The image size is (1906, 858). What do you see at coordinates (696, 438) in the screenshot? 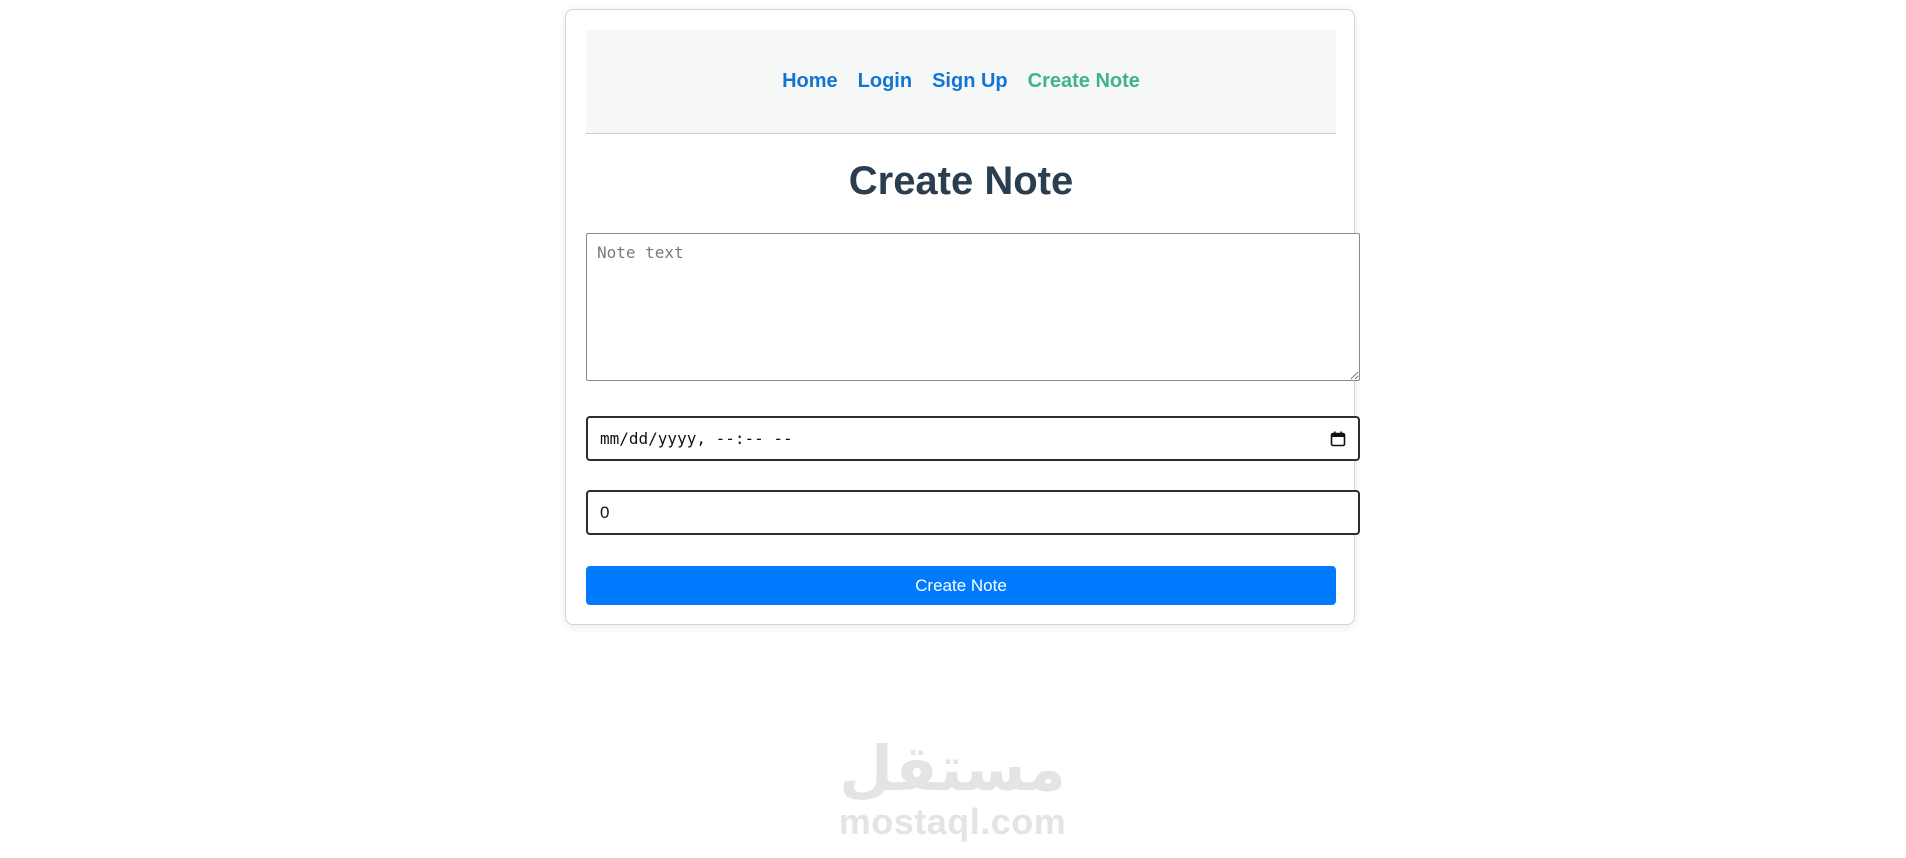
I see `datetime-value: mm/dd/yyyy, --:-- --` at bounding box center [696, 438].